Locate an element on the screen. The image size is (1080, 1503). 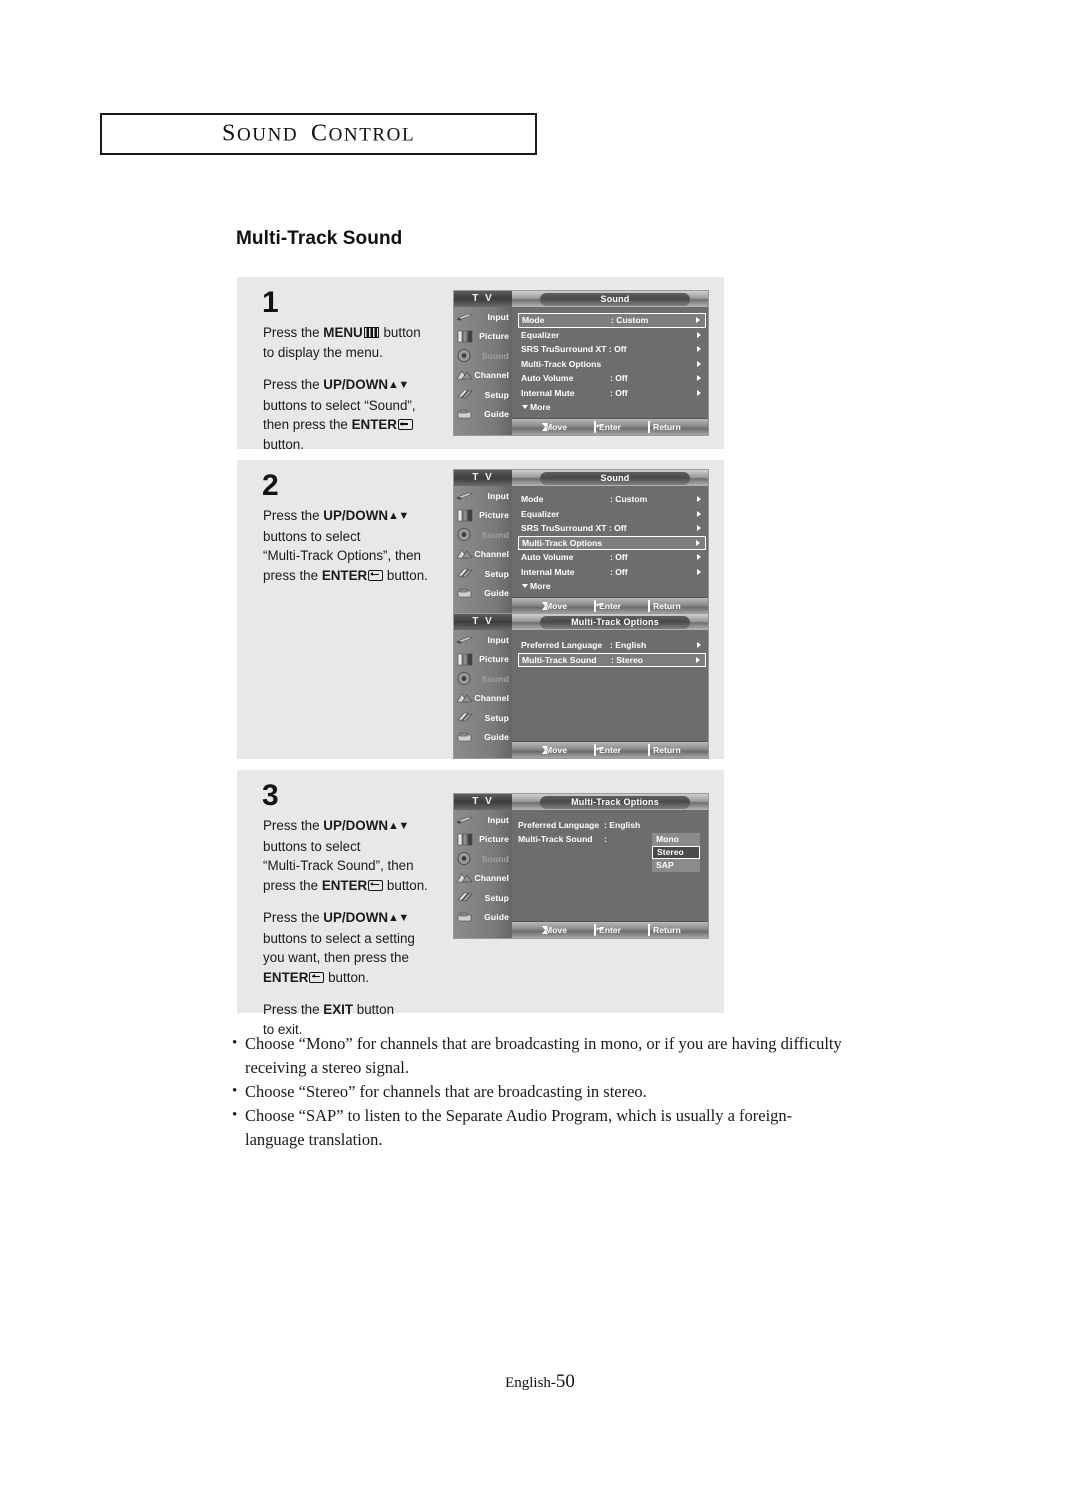
bottom-bar-label: Enter is located at coordinates (610, 606).